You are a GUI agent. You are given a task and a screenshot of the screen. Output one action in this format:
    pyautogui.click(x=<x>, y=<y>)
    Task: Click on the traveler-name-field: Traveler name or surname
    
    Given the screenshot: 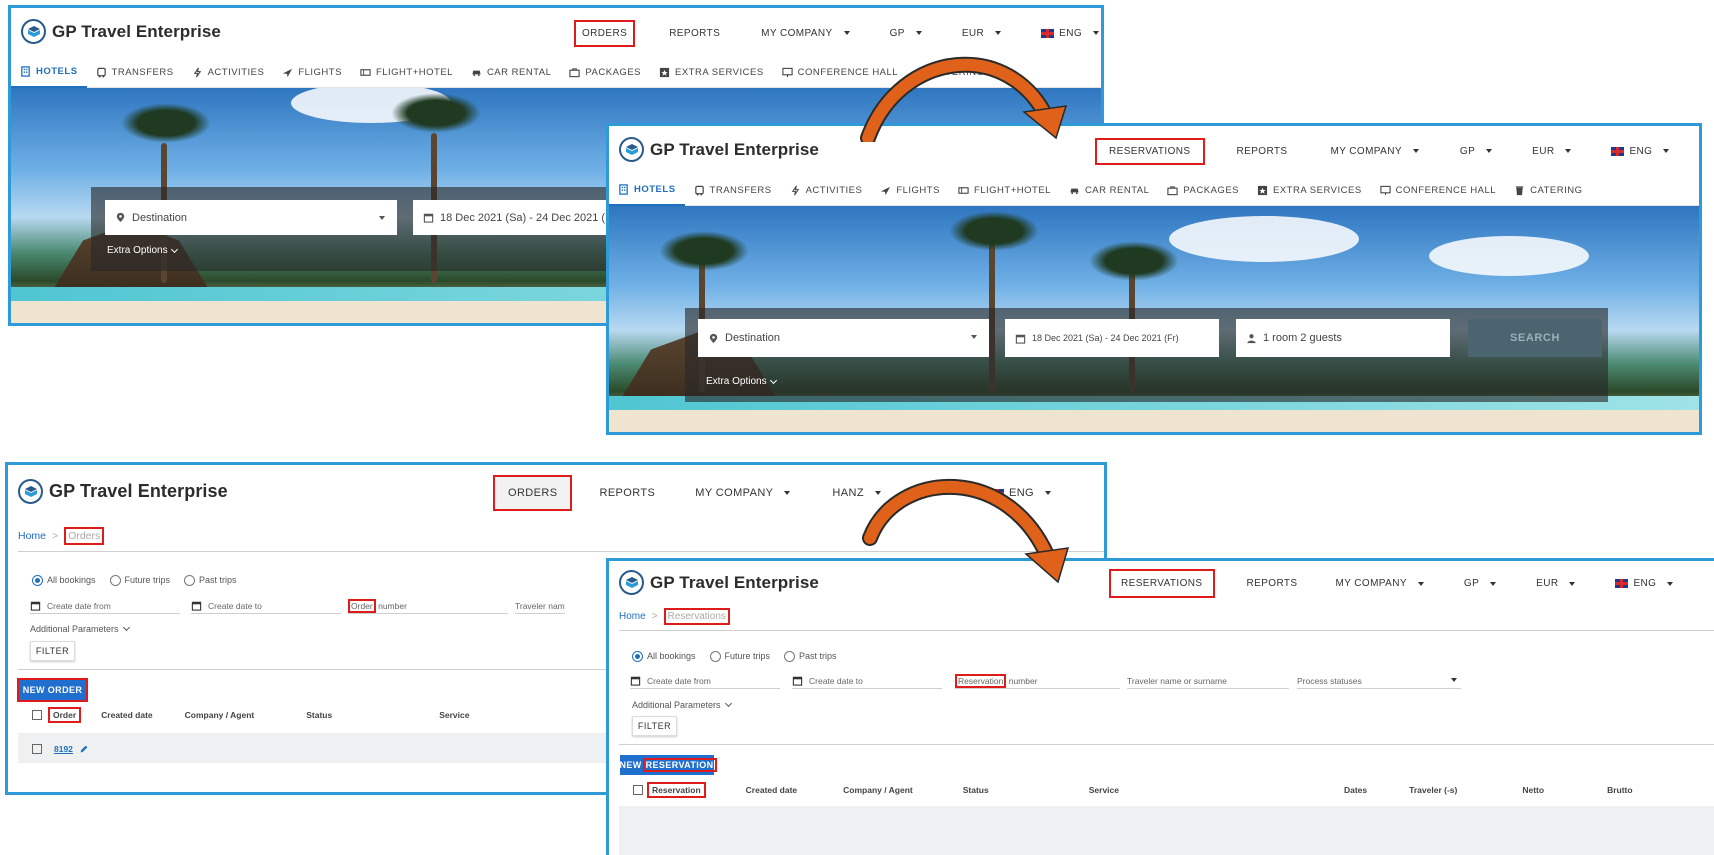 What is the action you would take?
    pyautogui.click(x=1208, y=681)
    